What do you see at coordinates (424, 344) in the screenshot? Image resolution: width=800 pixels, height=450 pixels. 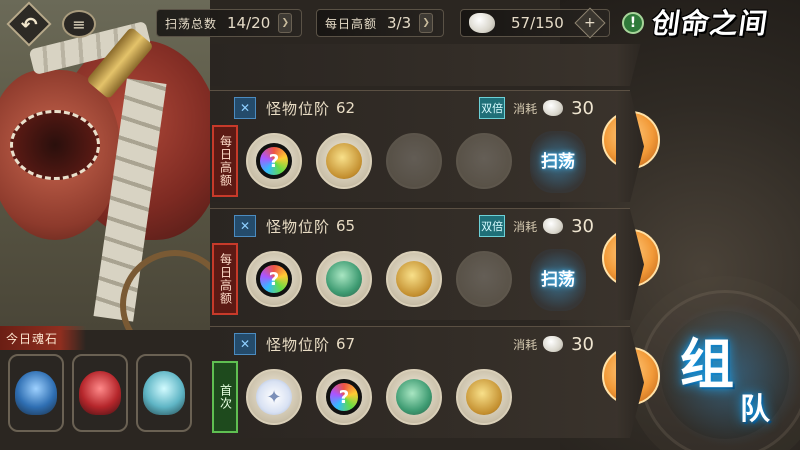 I see `stage-header: ✕ 怪物位阶 67 消耗 30` at bounding box center [424, 344].